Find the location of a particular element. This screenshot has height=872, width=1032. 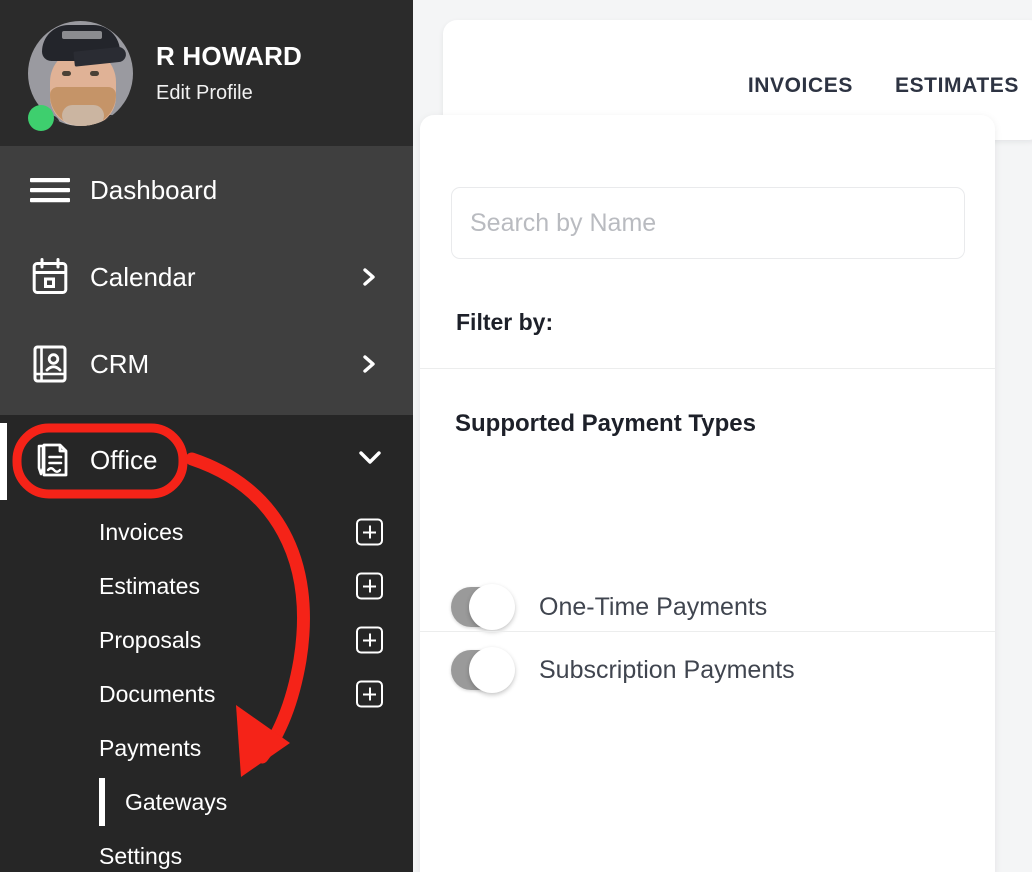

sidebar-subitem-gateways: Gateways is located at coordinates (206, 802).